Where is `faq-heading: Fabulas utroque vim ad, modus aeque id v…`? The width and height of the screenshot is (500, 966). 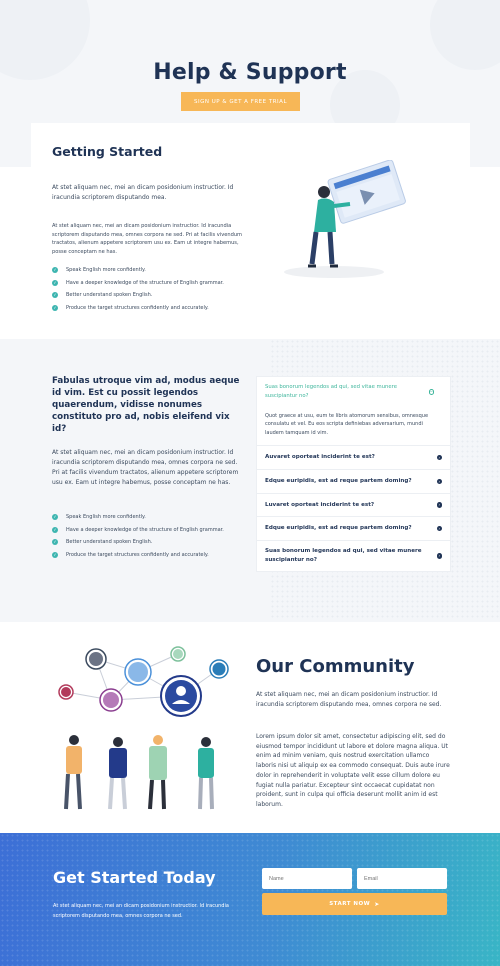 faq-heading: Fabulas utroque vim ad, modus aeque id v… is located at coordinates (146, 405).